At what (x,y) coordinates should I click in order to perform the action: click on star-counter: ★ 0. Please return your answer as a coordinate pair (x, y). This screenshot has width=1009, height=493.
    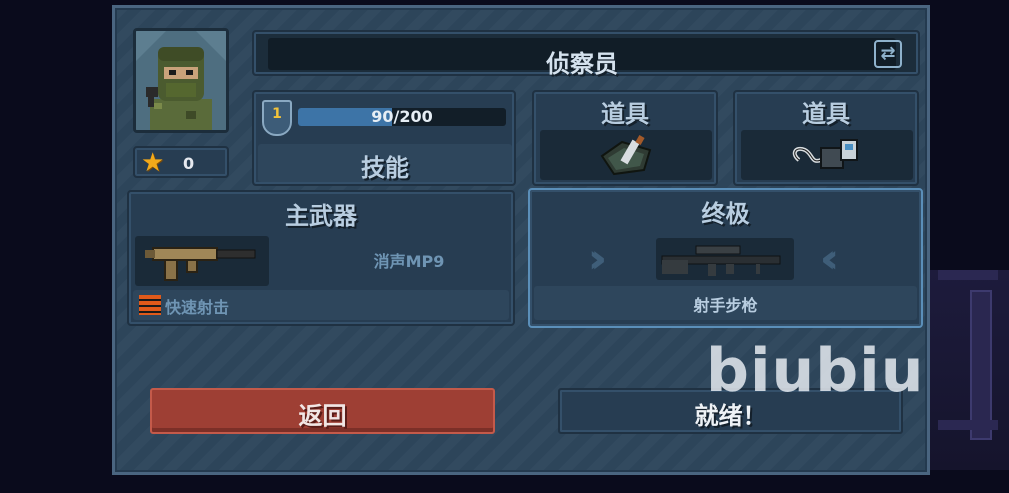
    Looking at the image, I should click on (181, 162).